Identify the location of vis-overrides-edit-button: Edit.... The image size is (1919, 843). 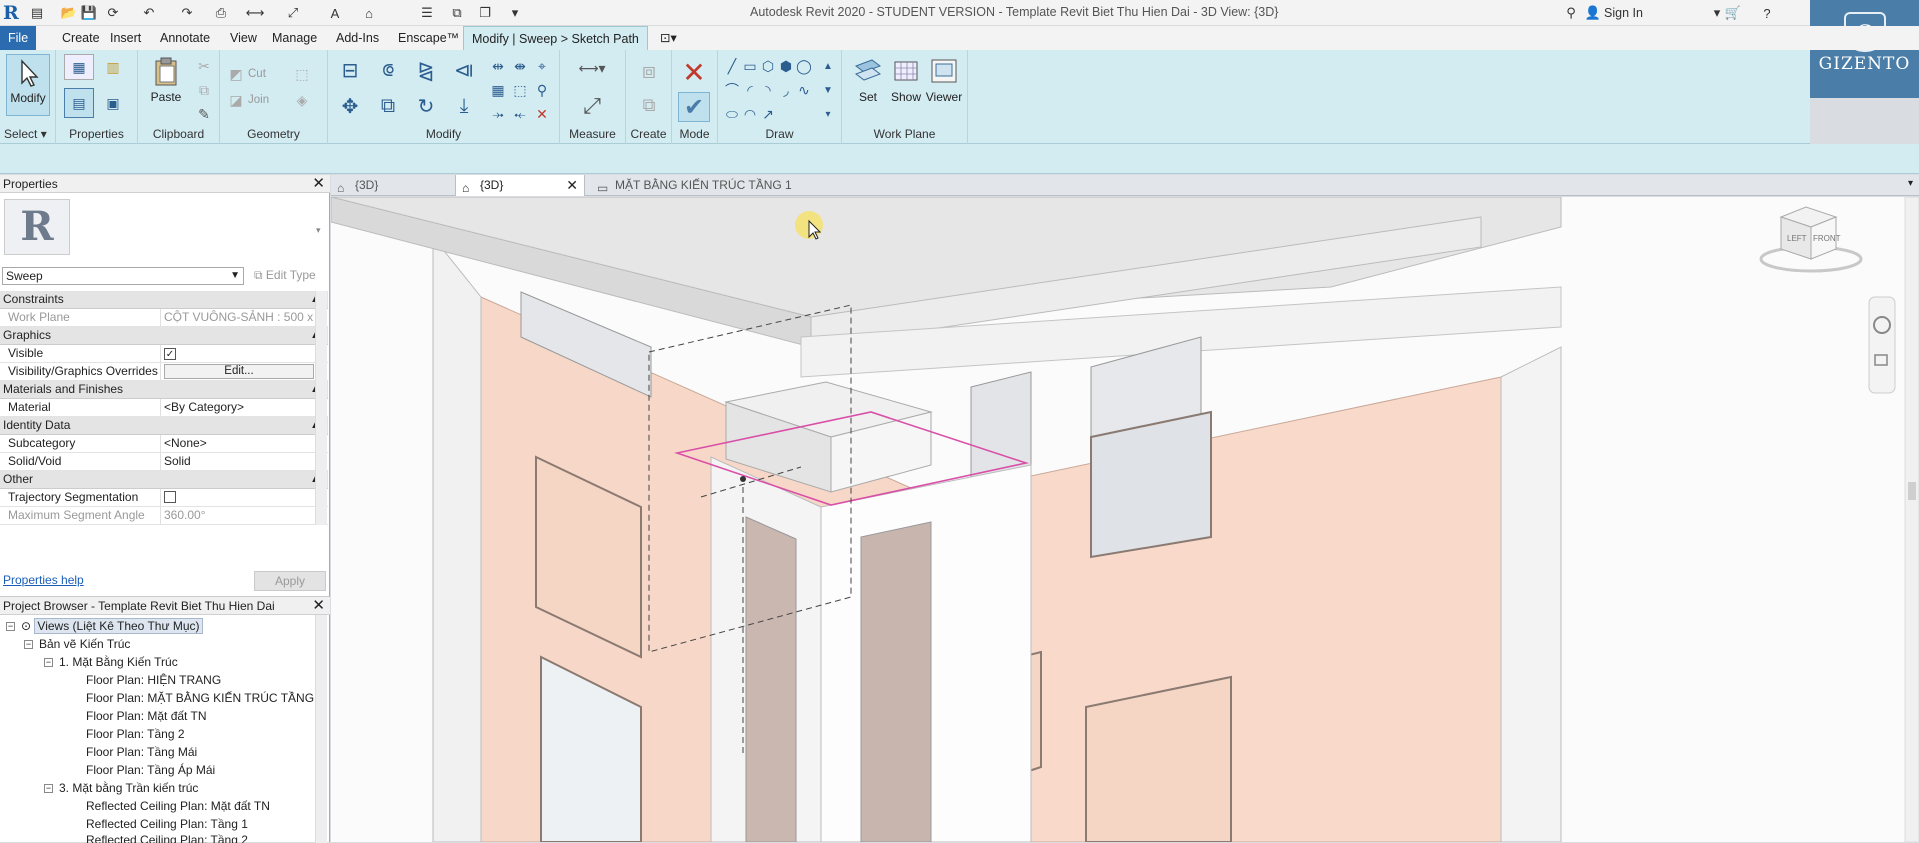
(239, 371).